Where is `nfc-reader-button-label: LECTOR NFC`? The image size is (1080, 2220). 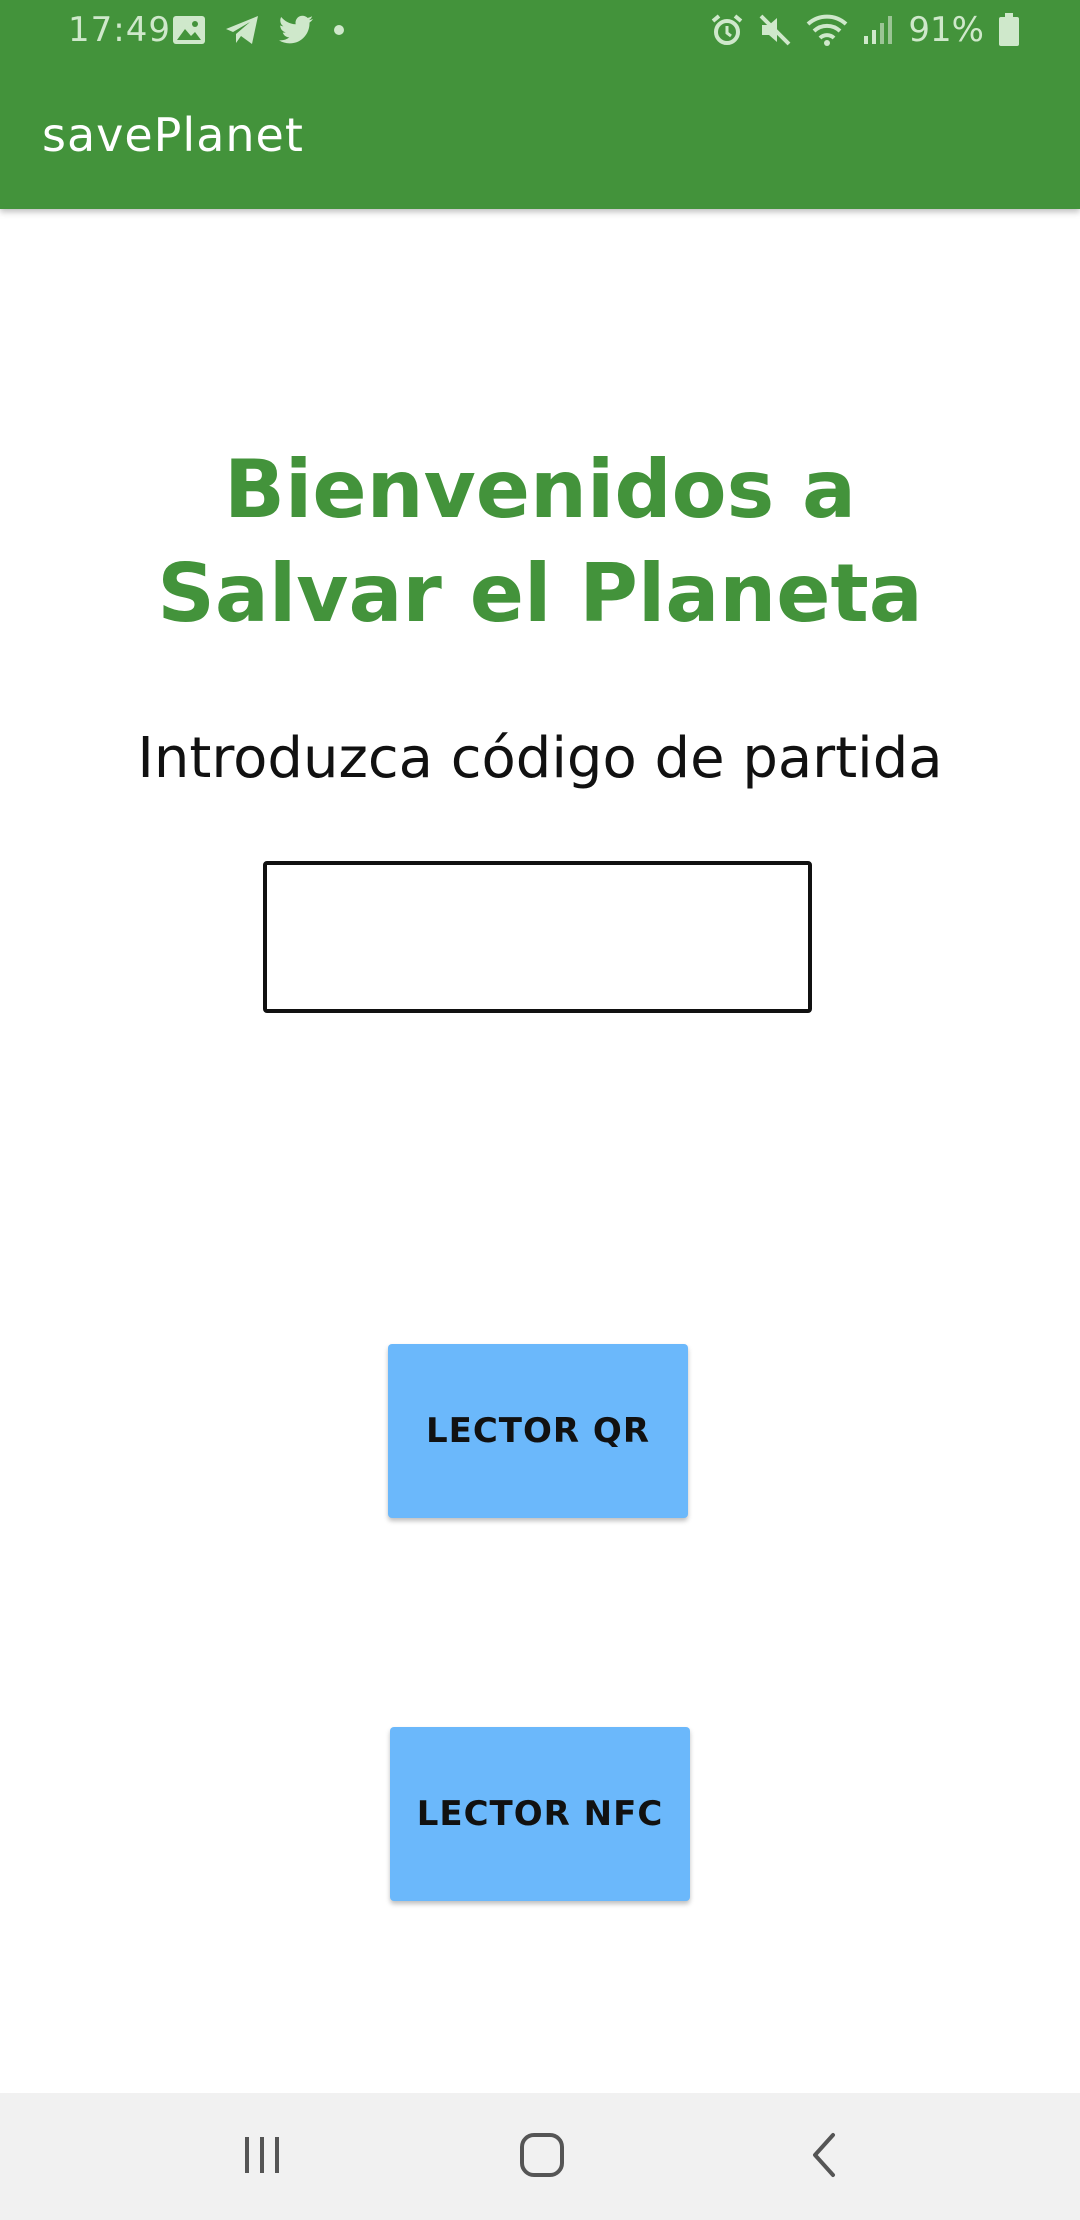
nfc-reader-button-label: LECTOR NFC is located at coordinates (540, 1814).